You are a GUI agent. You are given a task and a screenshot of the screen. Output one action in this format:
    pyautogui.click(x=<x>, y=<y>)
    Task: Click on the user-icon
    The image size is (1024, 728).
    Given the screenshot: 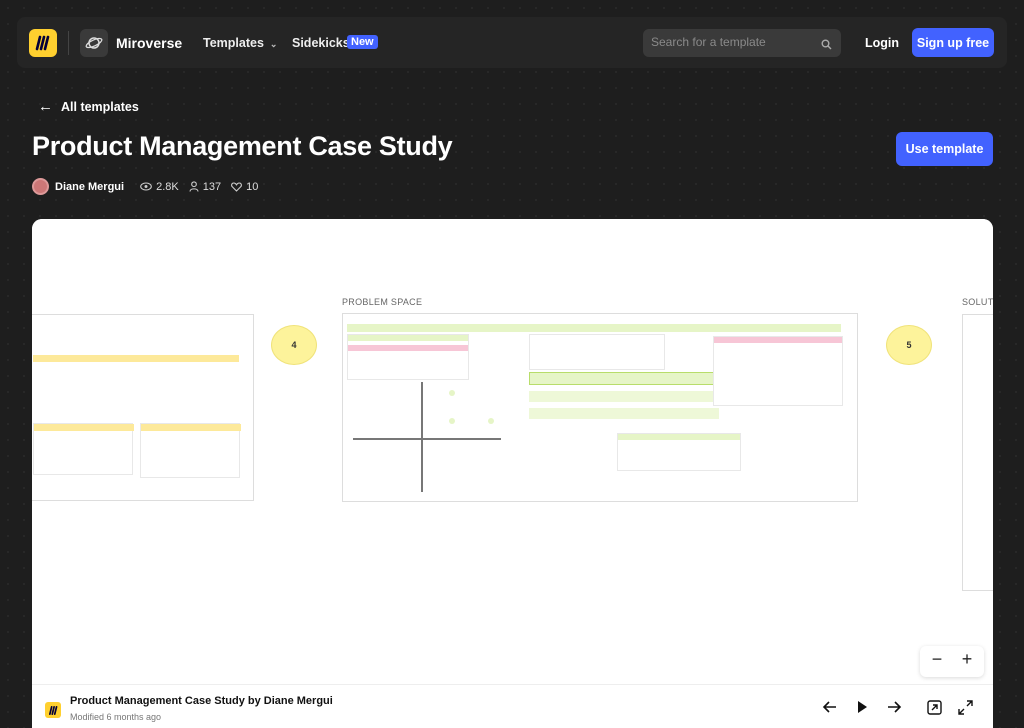 What is the action you would take?
    pyautogui.click(x=194, y=186)
    